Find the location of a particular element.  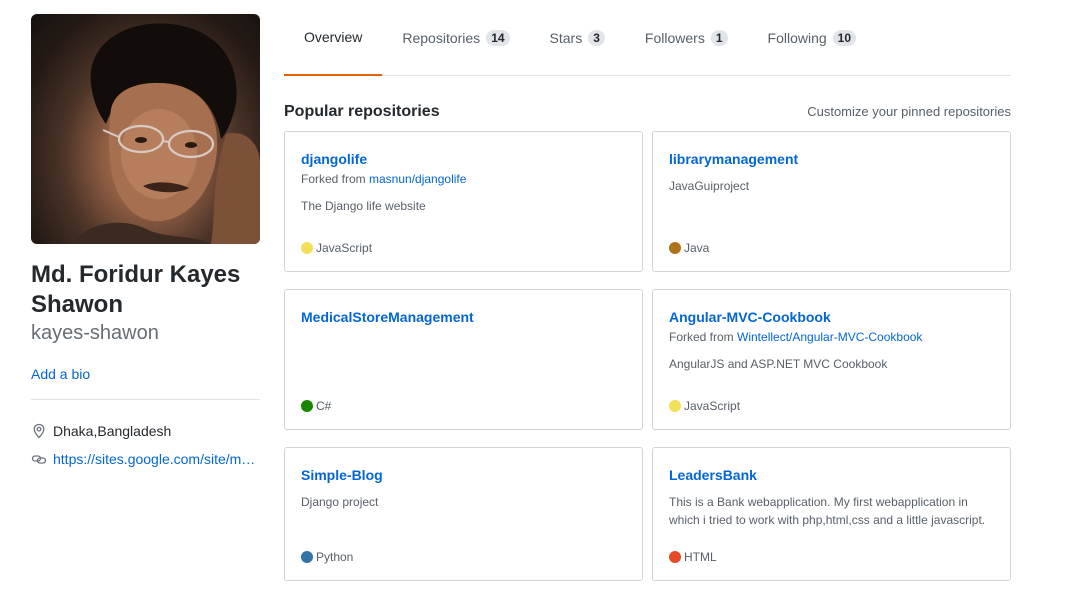

tab-label: Following is located at coordinates (797, 38).